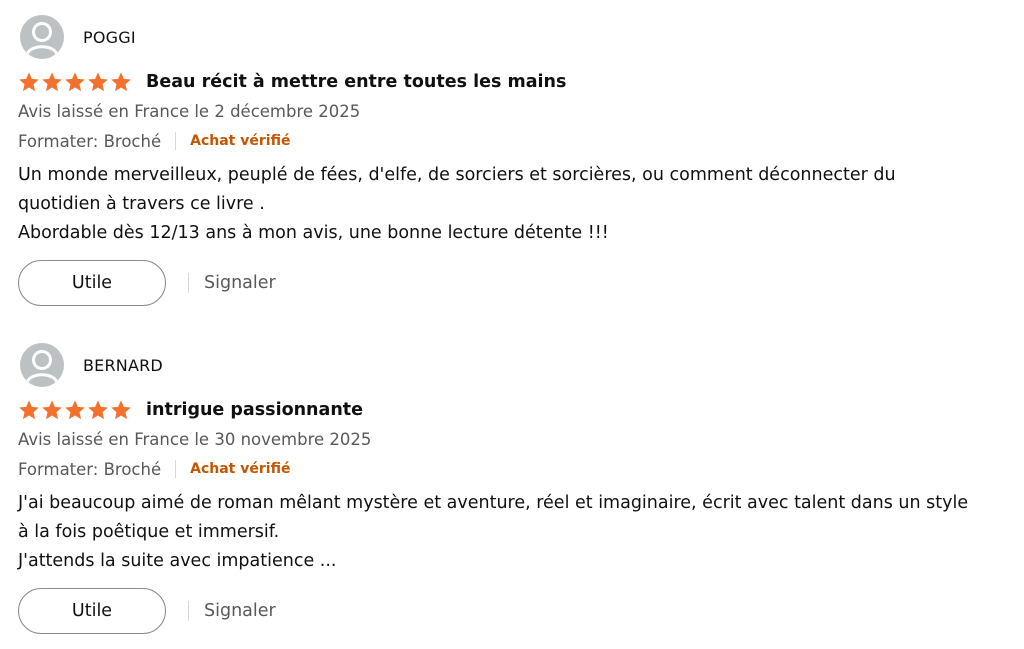 The image size is (1024, 649). Describe the element at coordinates (189, 111) in the screenshot. I see `review-date: Avis laissé en France le 2 décembre 2025` at that location.